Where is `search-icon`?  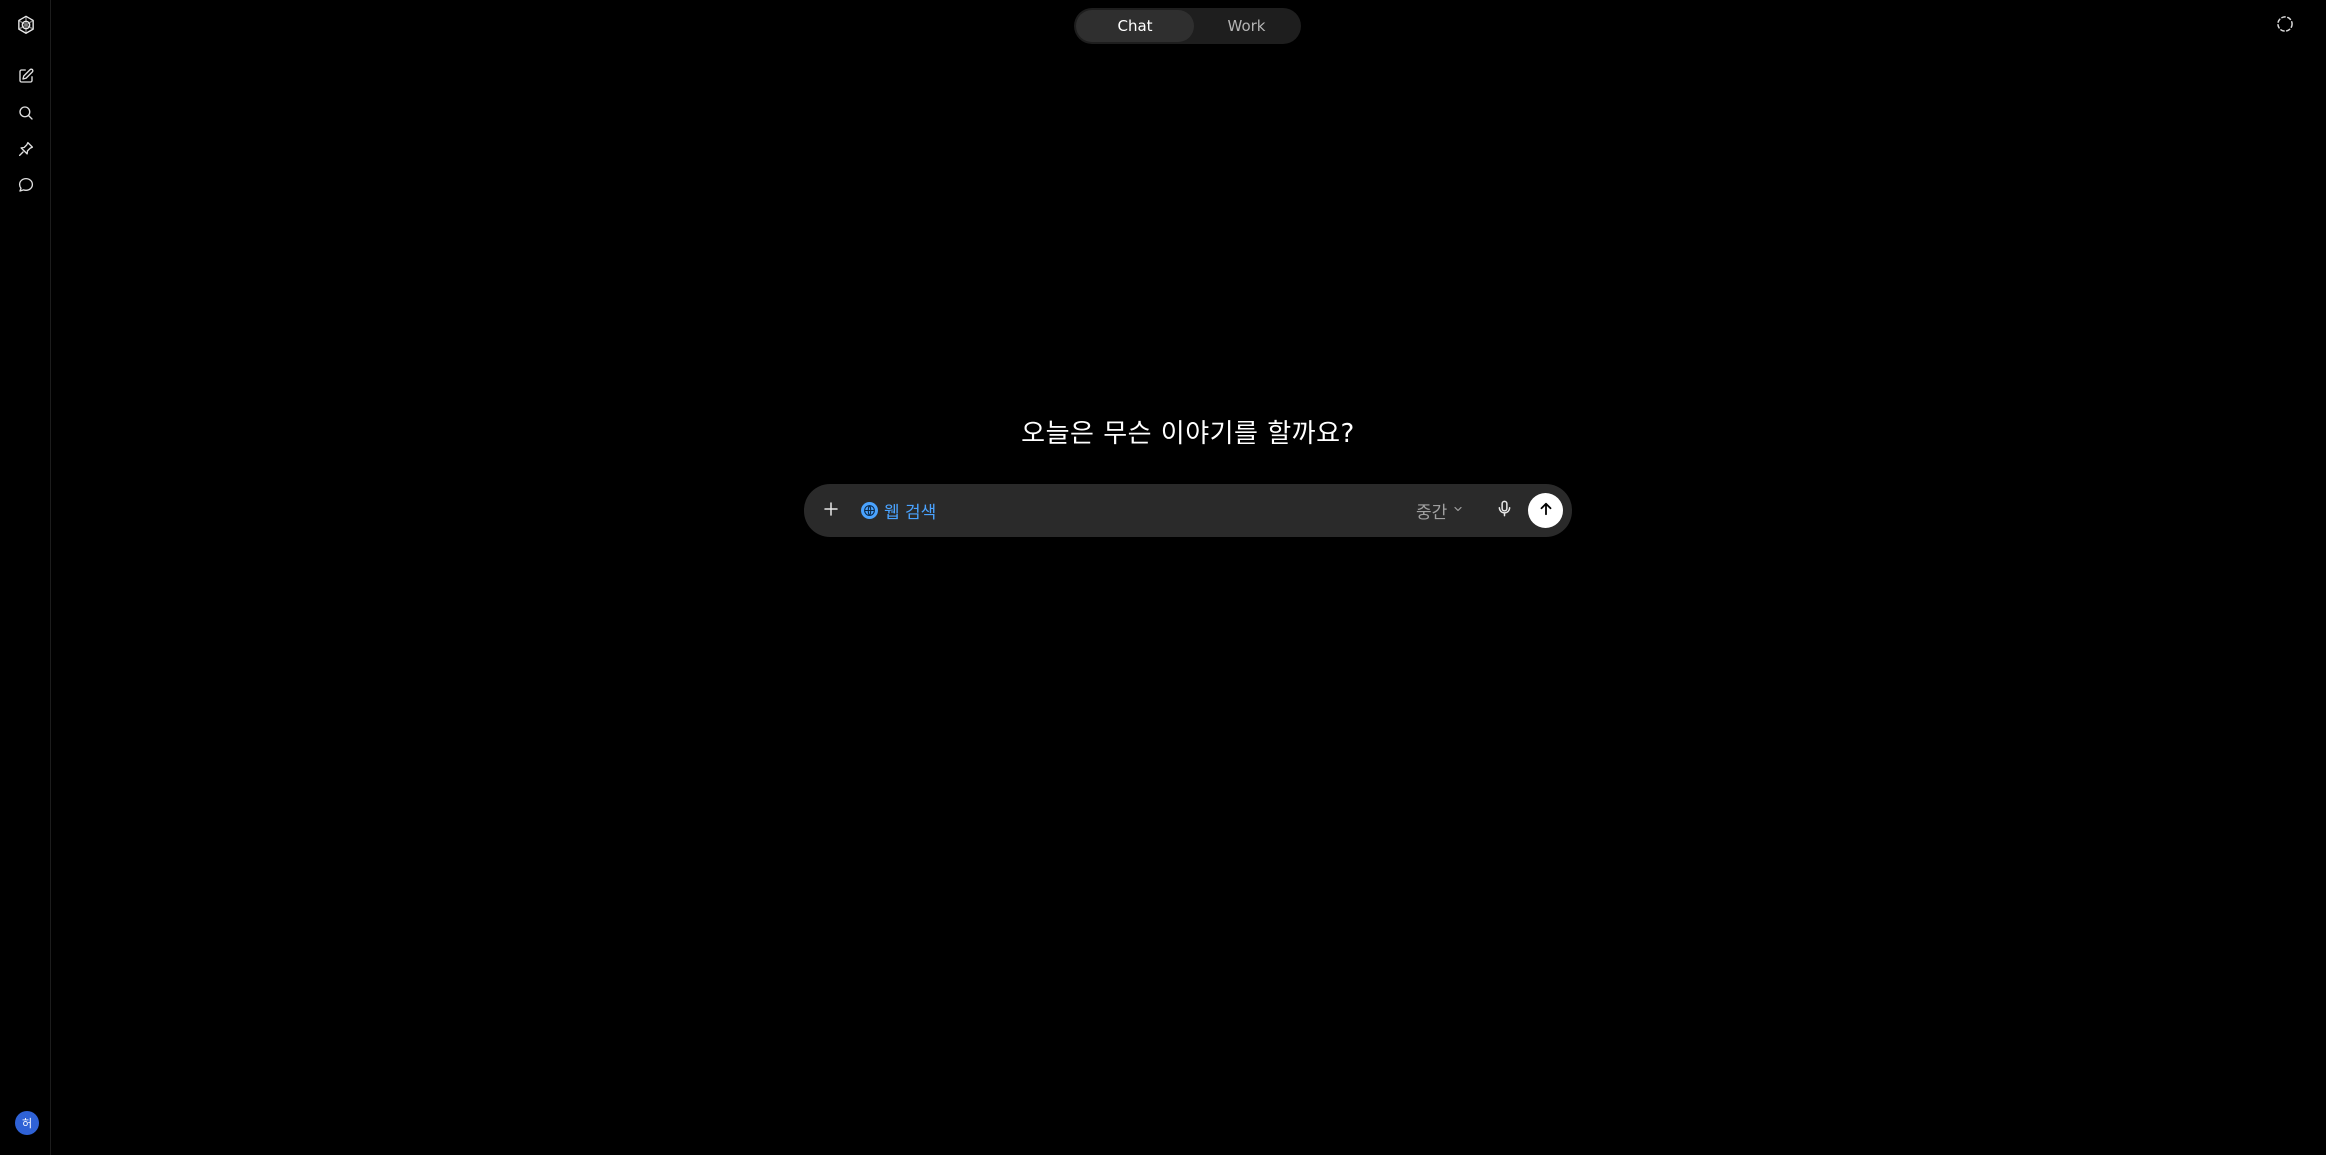 search-icon is located at coordinates (26, 113).